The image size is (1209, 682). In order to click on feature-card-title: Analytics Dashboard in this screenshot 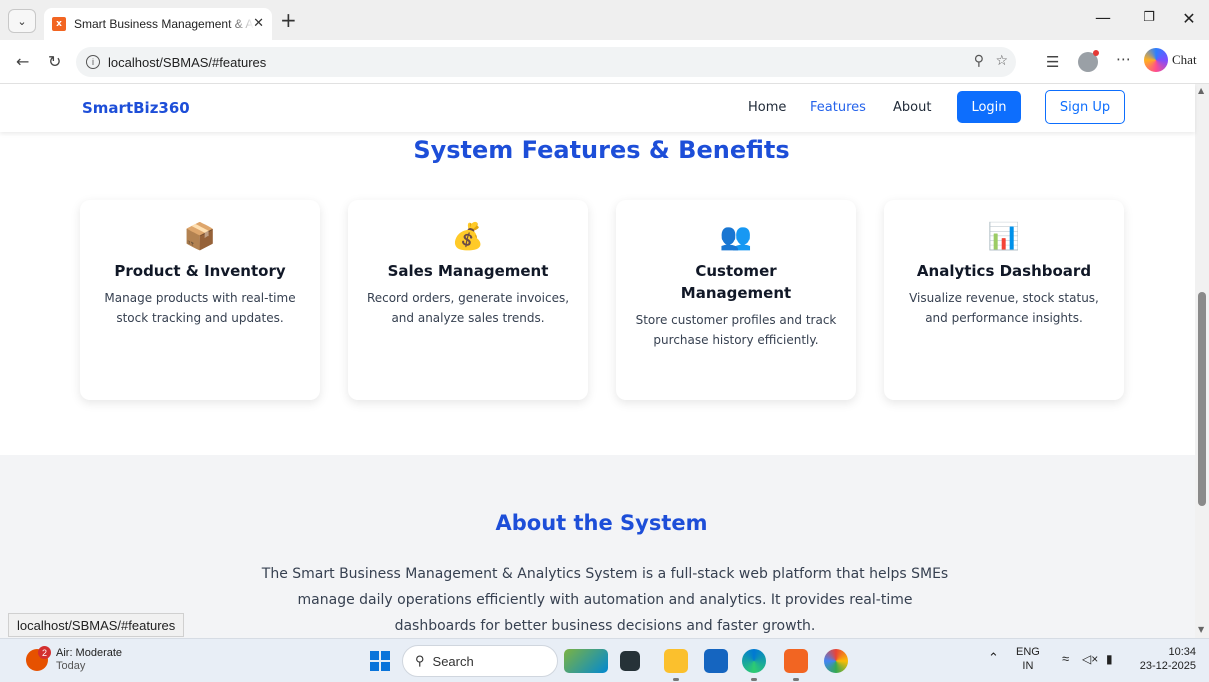, I will do `click(1004, 271)`.